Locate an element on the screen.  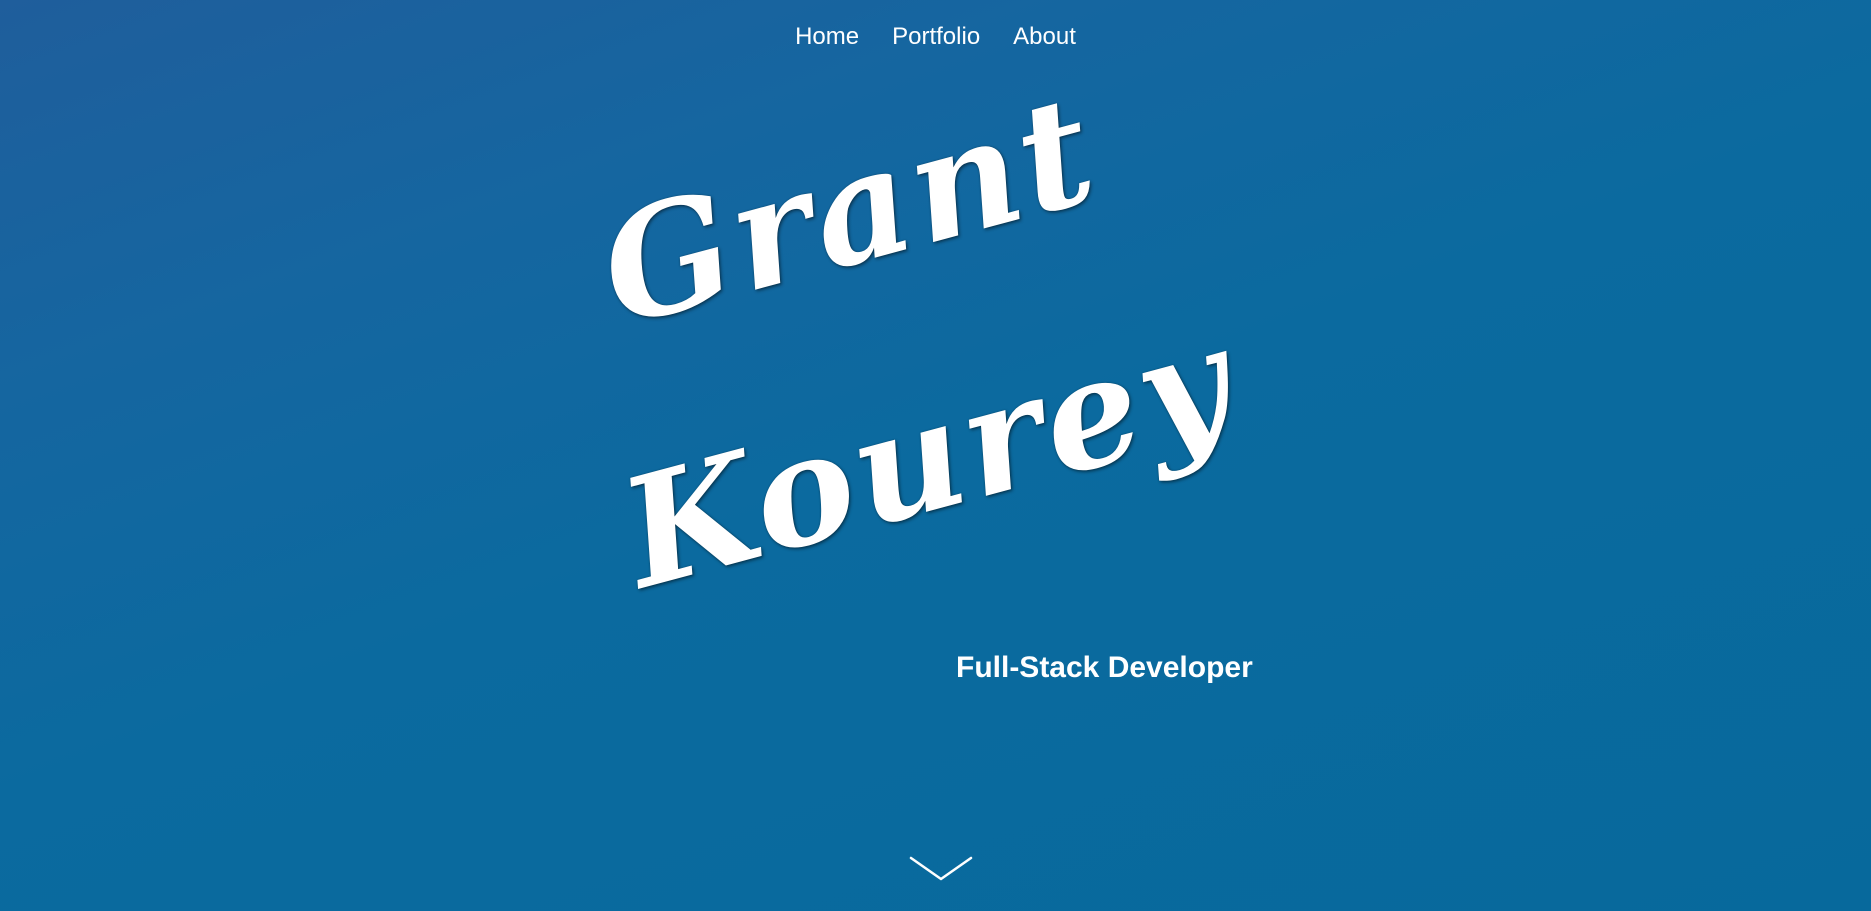
scroll-down-button is located at coordinates (941, 869).